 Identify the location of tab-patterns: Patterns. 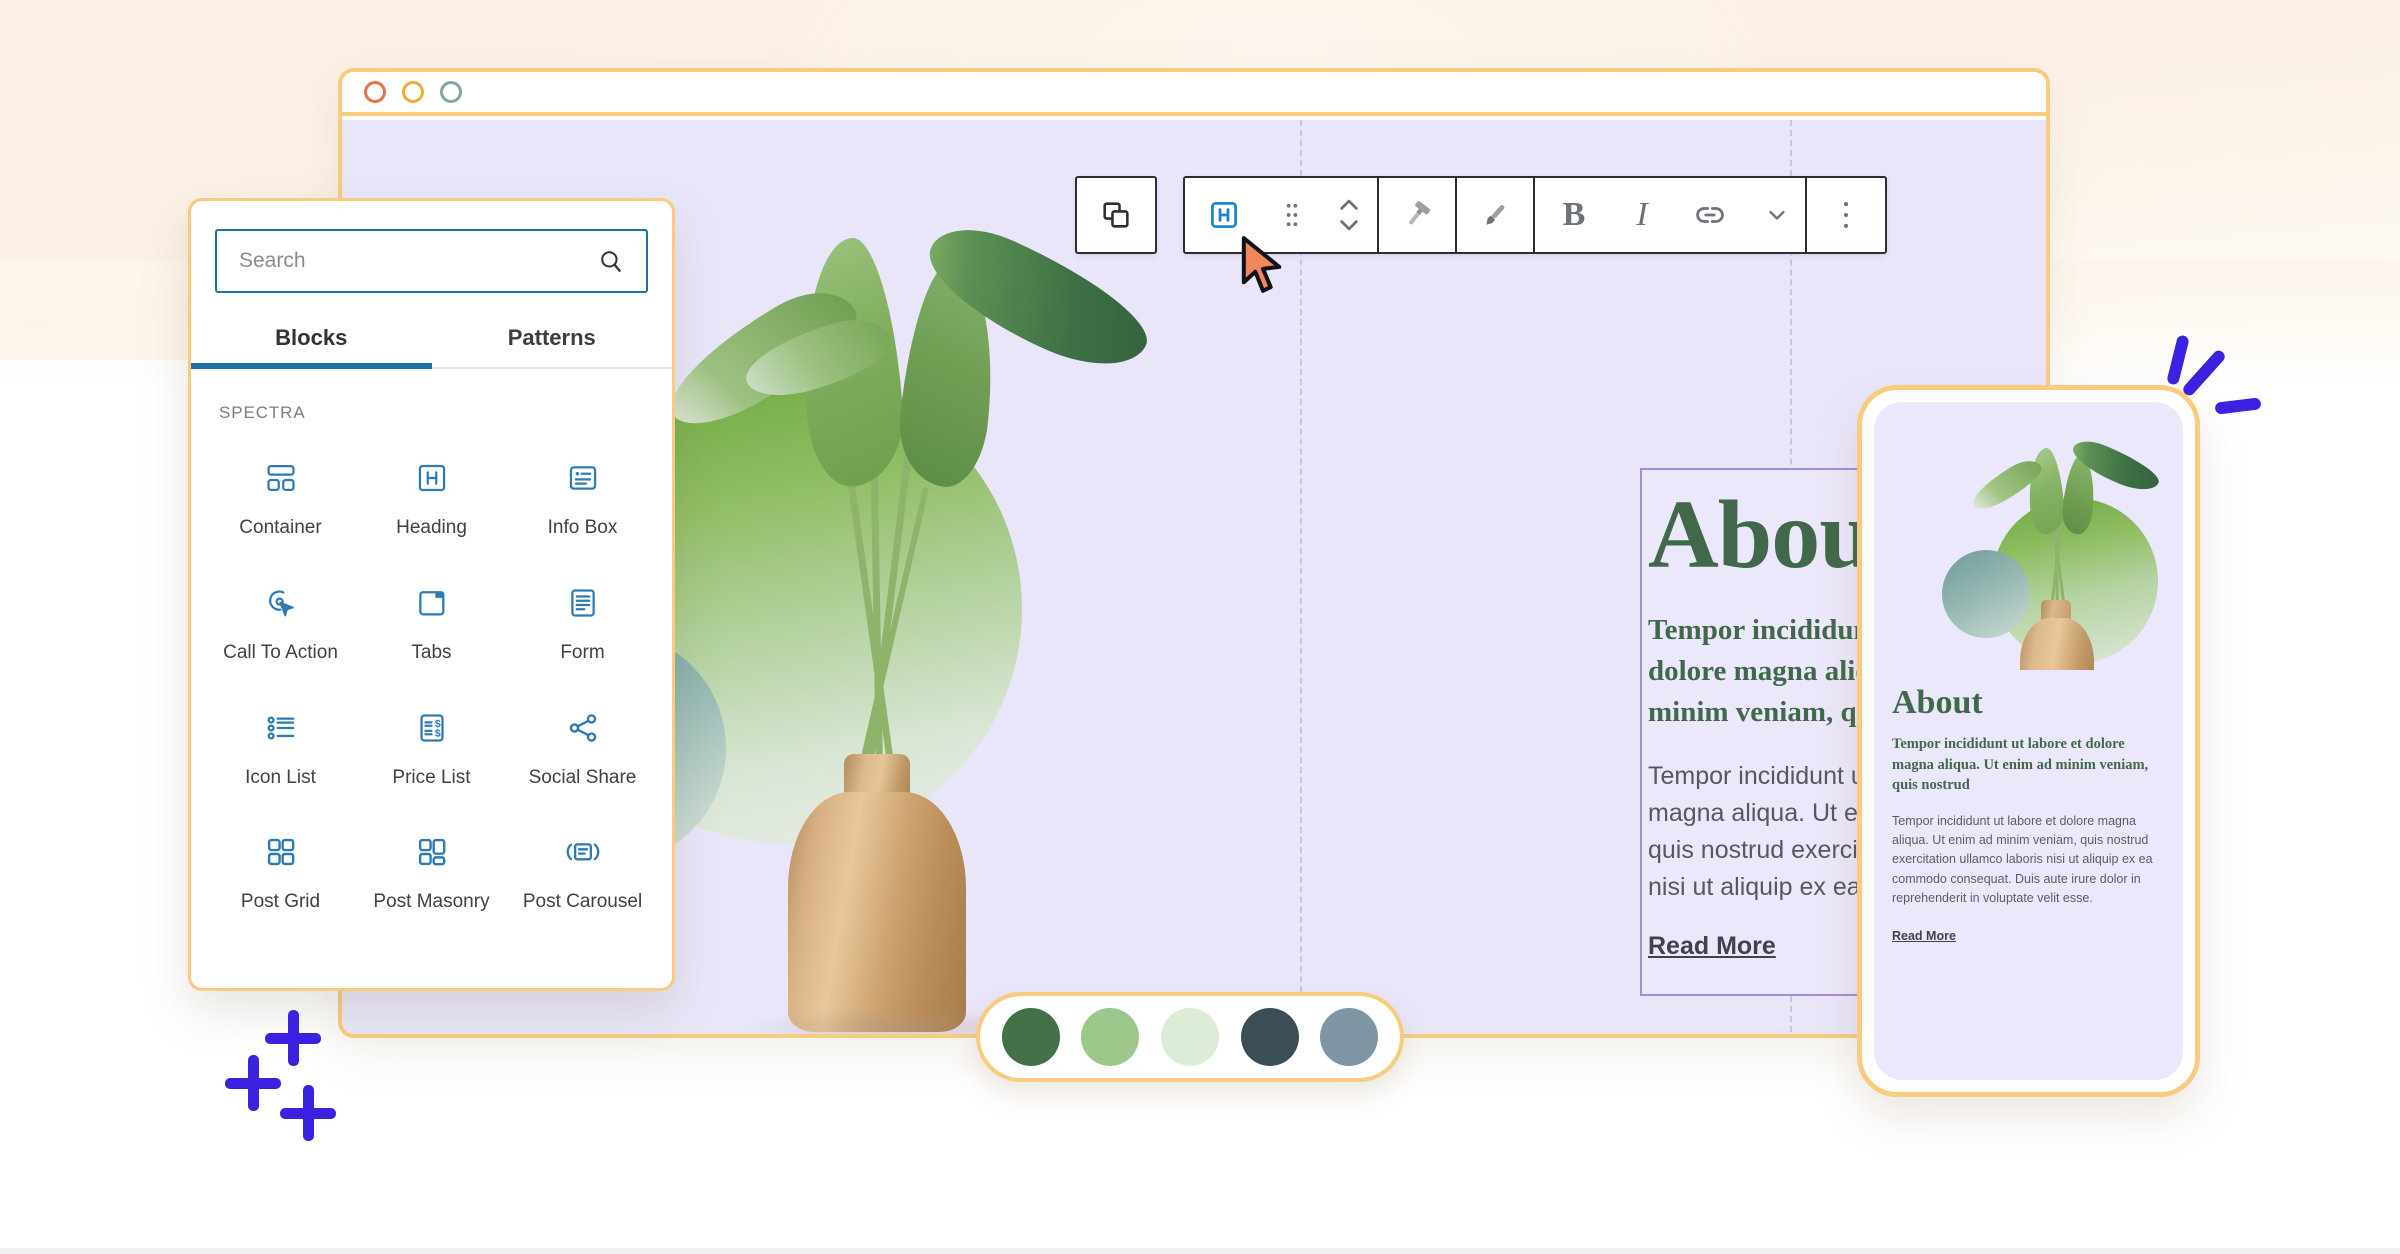
(552, 341).